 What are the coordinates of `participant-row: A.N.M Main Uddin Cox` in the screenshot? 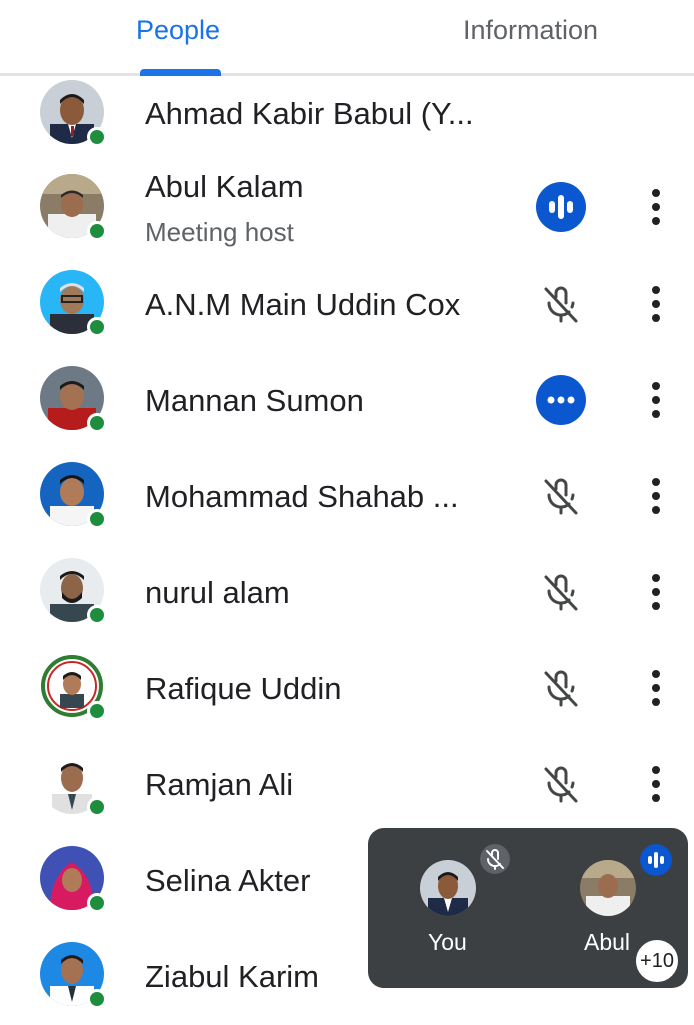 It's located at (347, 304).